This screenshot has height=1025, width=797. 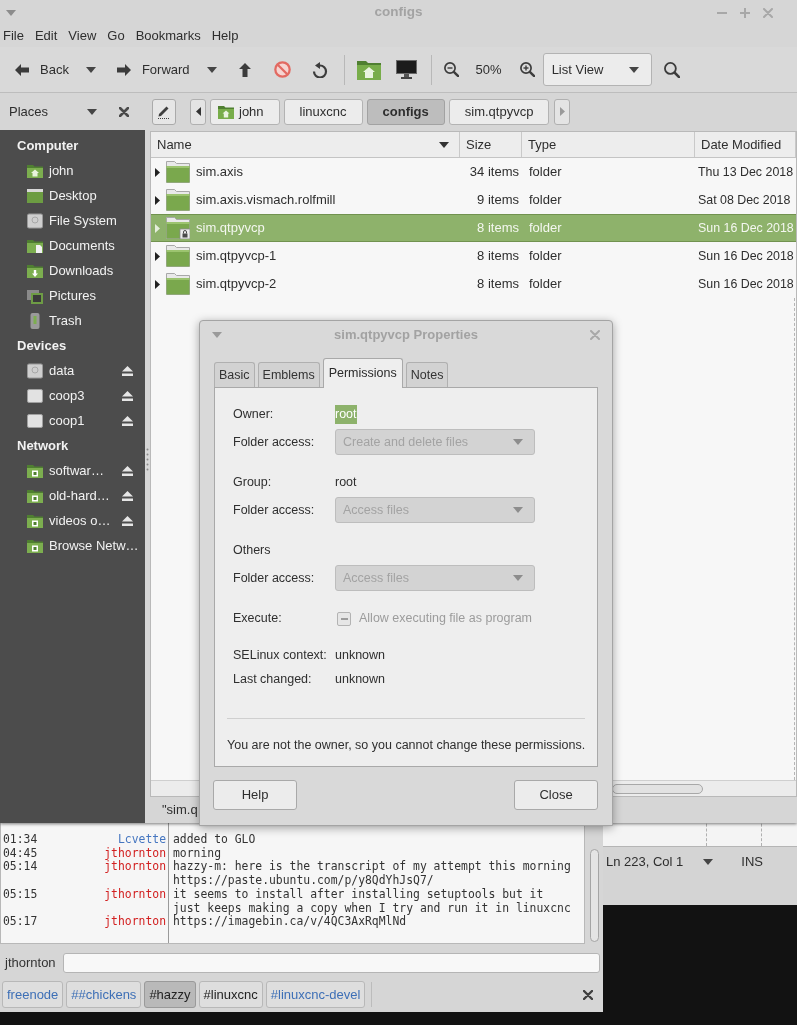 I want to click on drive-icon, so click(x=35, y=420).